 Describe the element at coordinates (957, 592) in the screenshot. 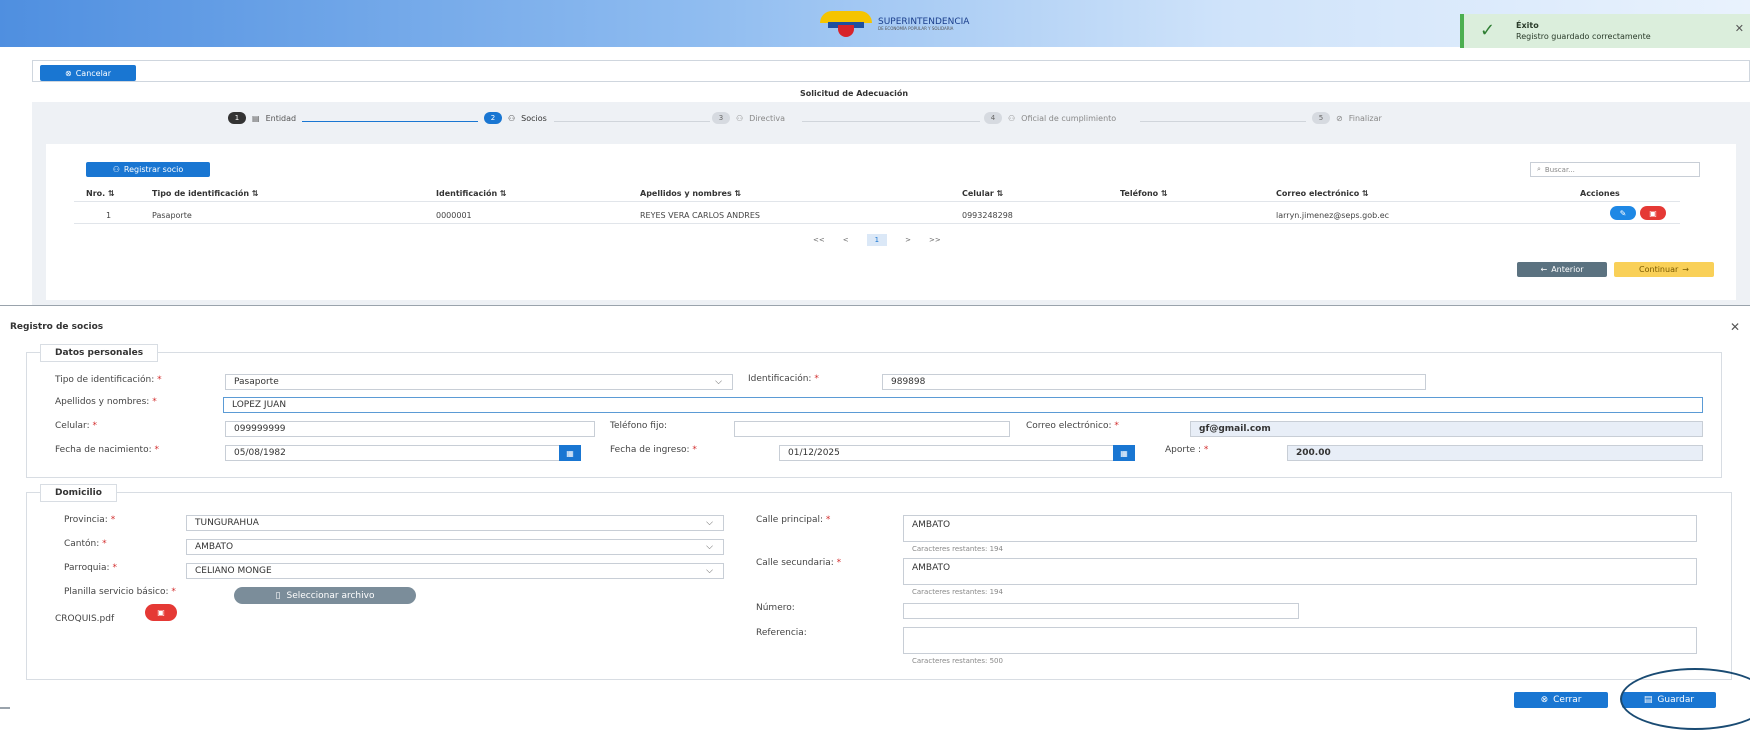

I see `secondary-street-hint: Caracteres restantes: 194` at that location.